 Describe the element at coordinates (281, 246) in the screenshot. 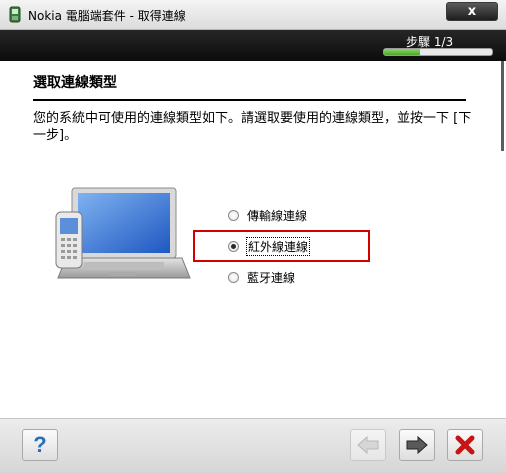

I see `selection-highlight` at that location.